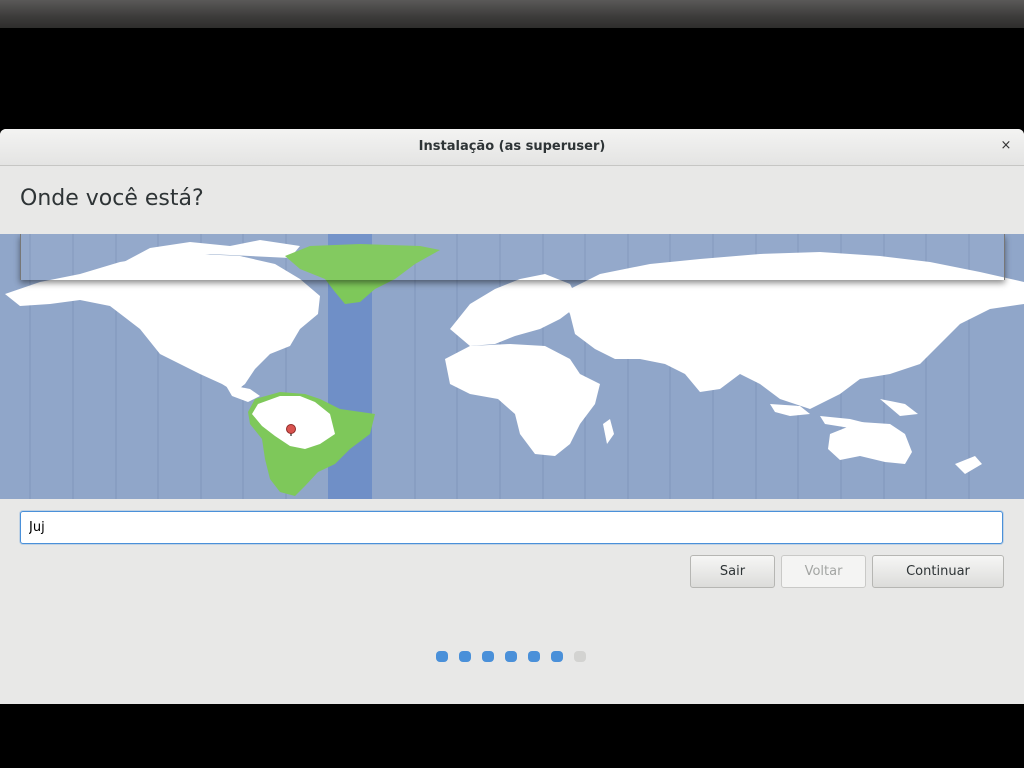 This screenshot has height=768, width=1024. What do you see at coordinates (823, 571) in the screenshot?
I see `back-button: Voltar` at bounding box center [823, 571].